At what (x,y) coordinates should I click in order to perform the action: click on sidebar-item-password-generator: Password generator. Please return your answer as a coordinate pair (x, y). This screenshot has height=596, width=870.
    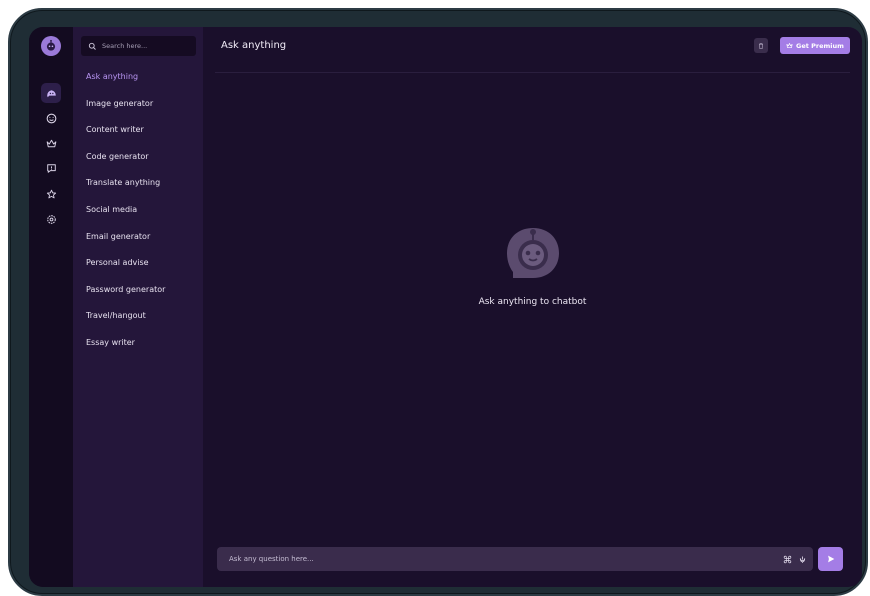
    Looking at the image, I should click on (142, 296).